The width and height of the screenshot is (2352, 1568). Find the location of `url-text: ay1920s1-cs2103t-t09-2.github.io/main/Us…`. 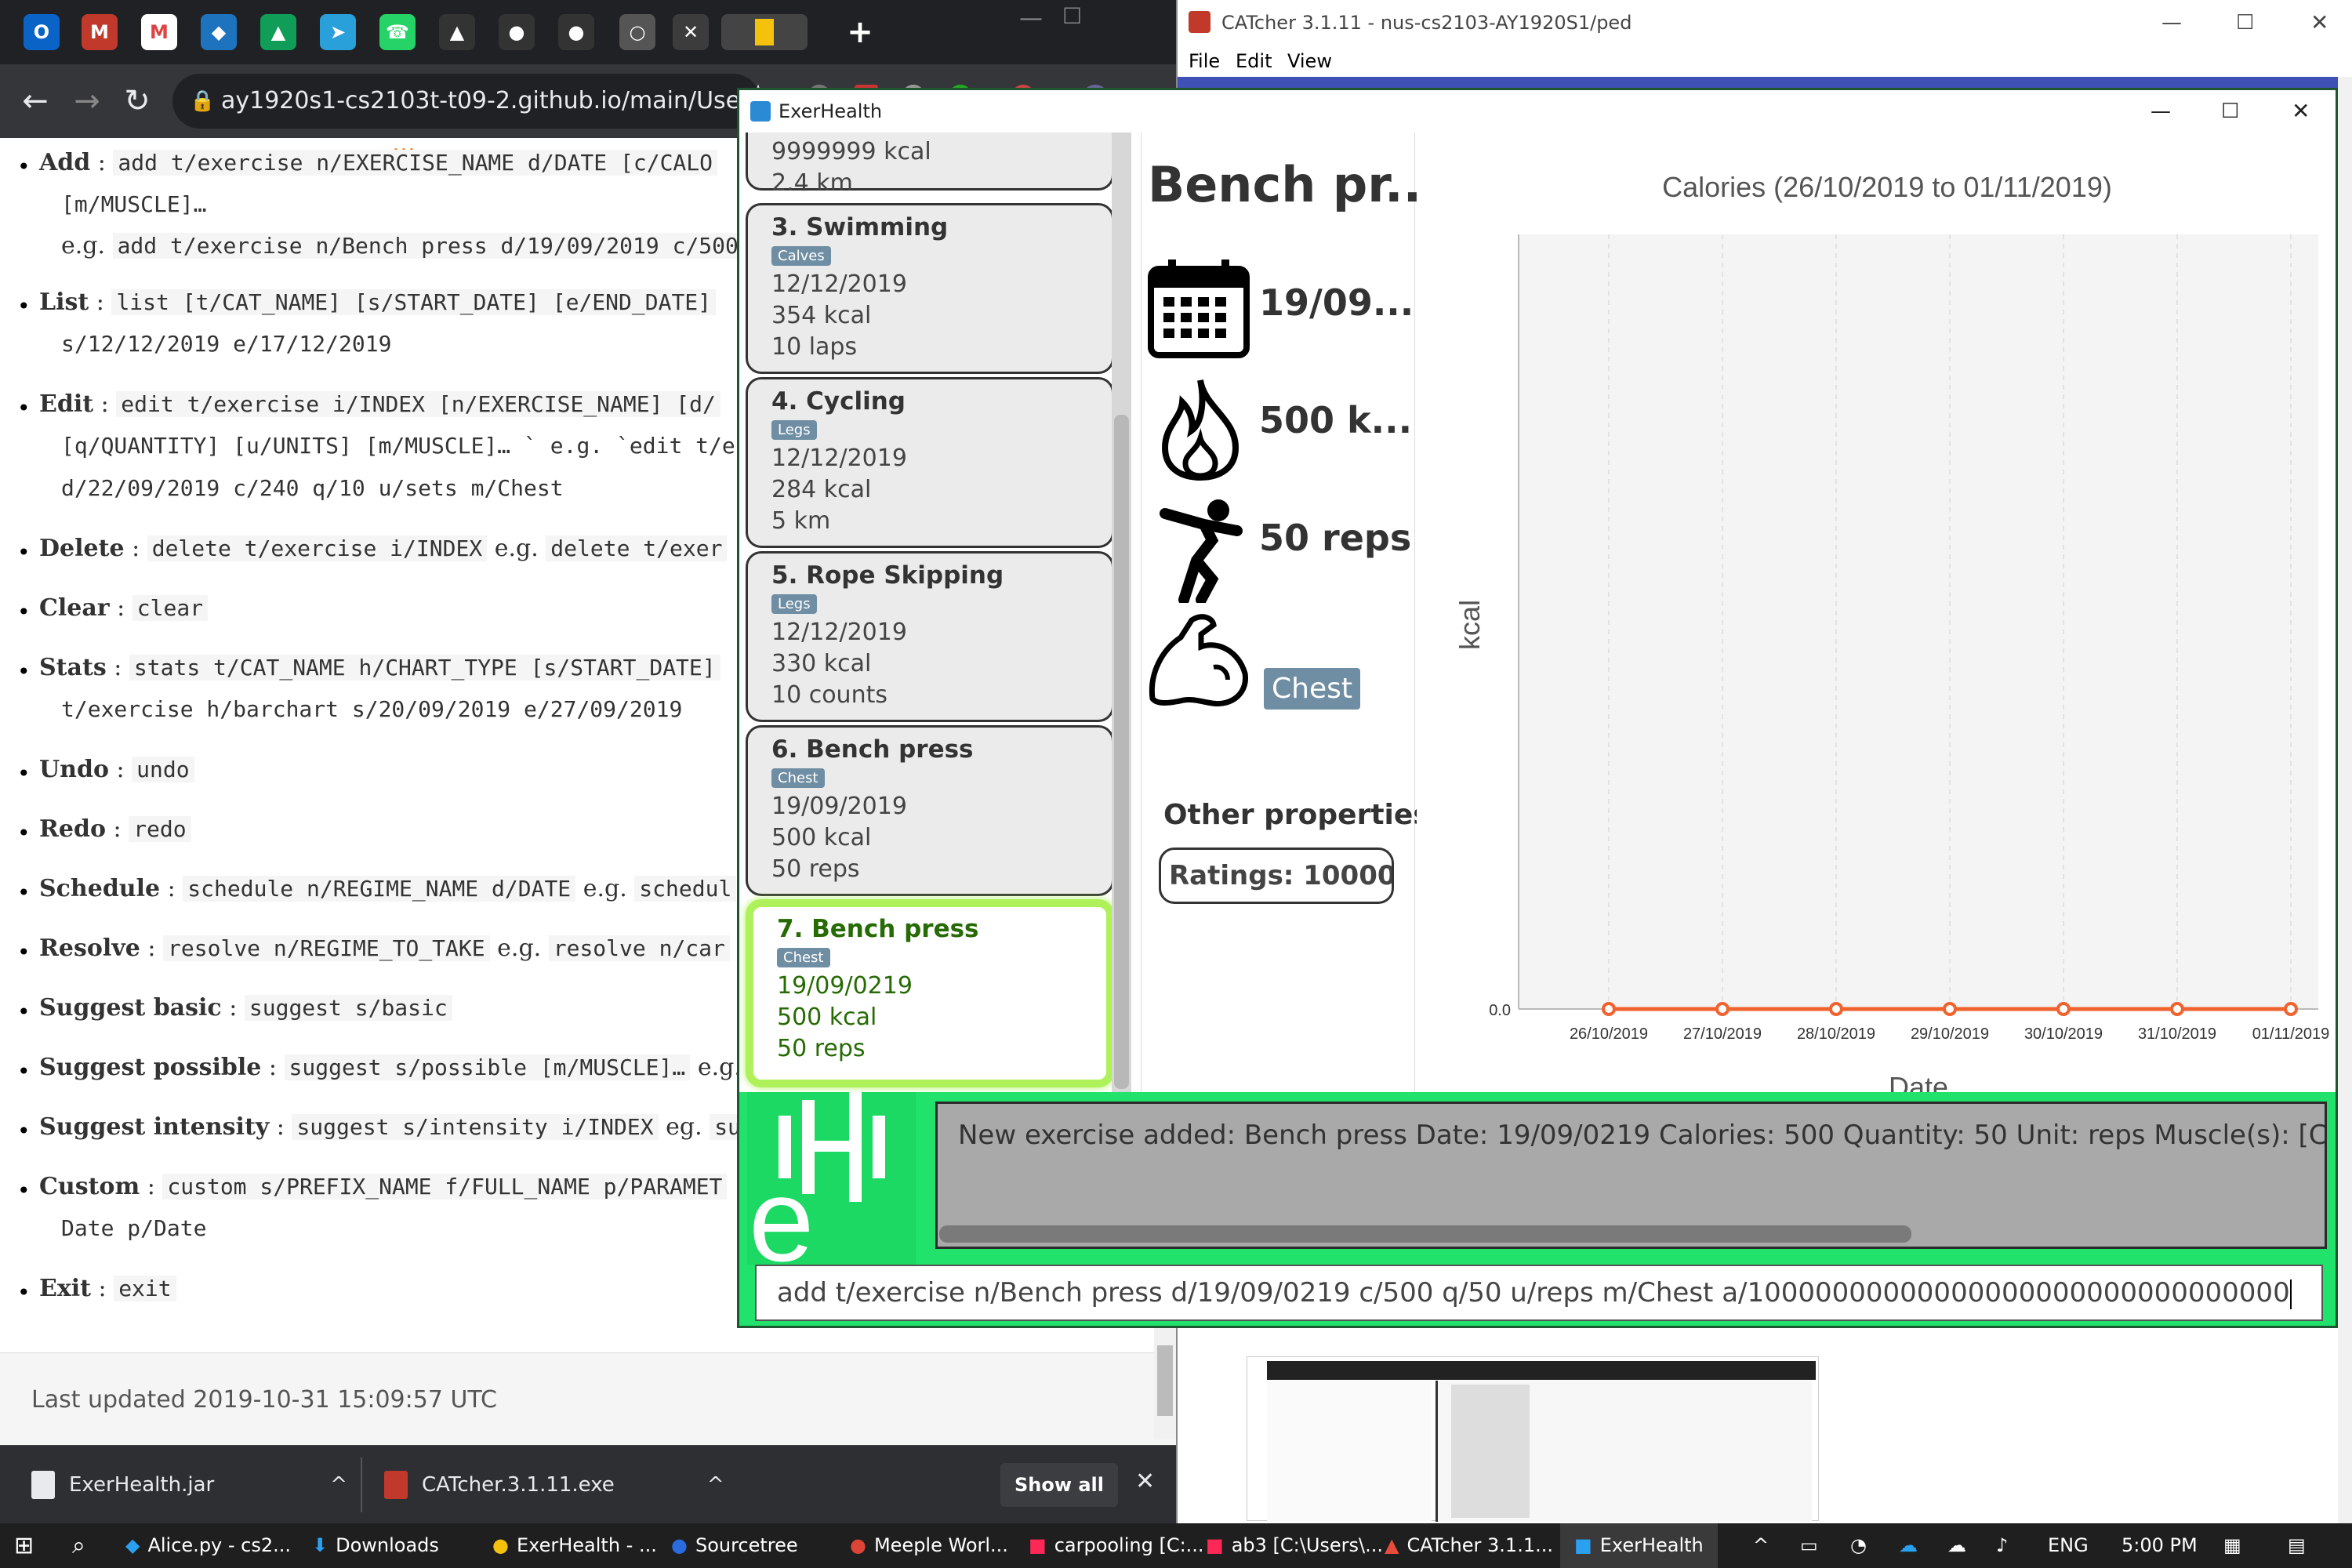

url-text: ay1920s1-cs2103t-t09-2.github.io/main/Us… is located at coordinates (491, 100).